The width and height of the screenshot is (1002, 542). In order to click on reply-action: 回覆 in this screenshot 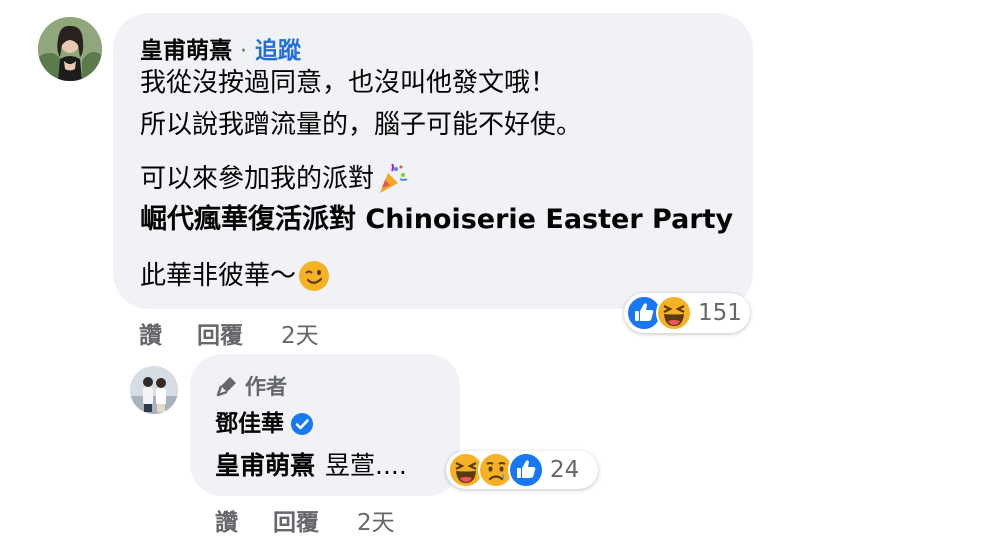, I will do `click(239, 333)`.